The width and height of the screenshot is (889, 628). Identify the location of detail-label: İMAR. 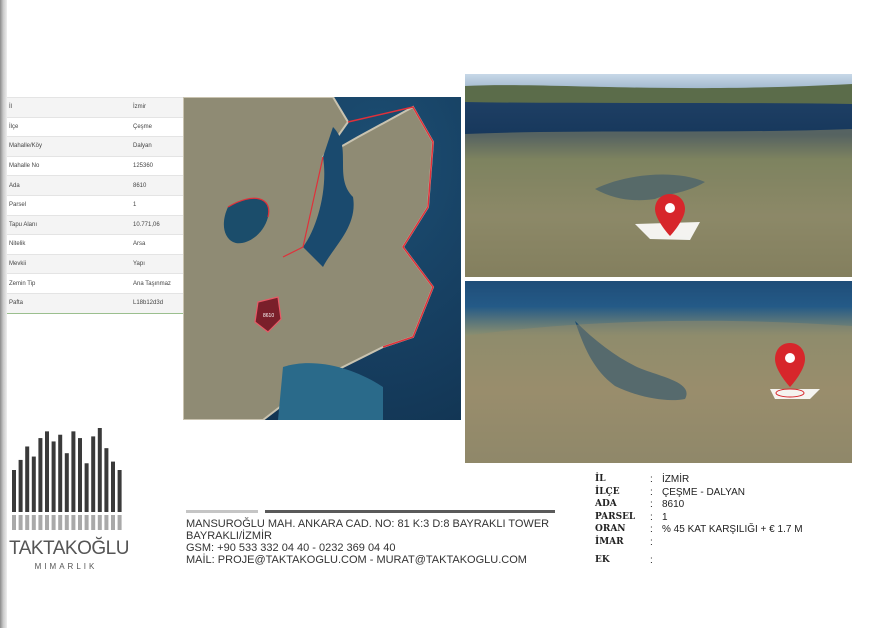
(609, 541).